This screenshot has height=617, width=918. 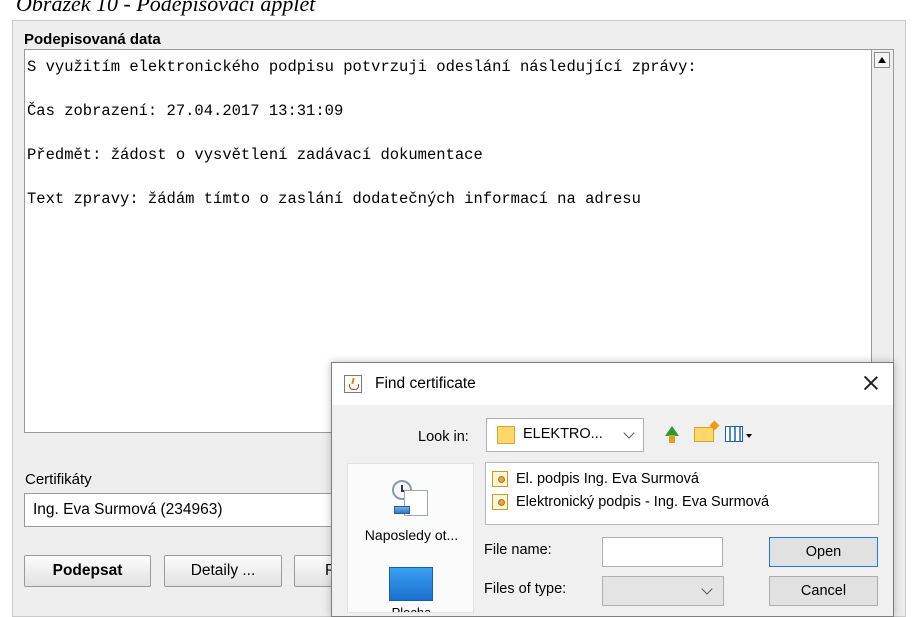 I want to click on view-menu-arrow-icon, so click(x=749, y=436).